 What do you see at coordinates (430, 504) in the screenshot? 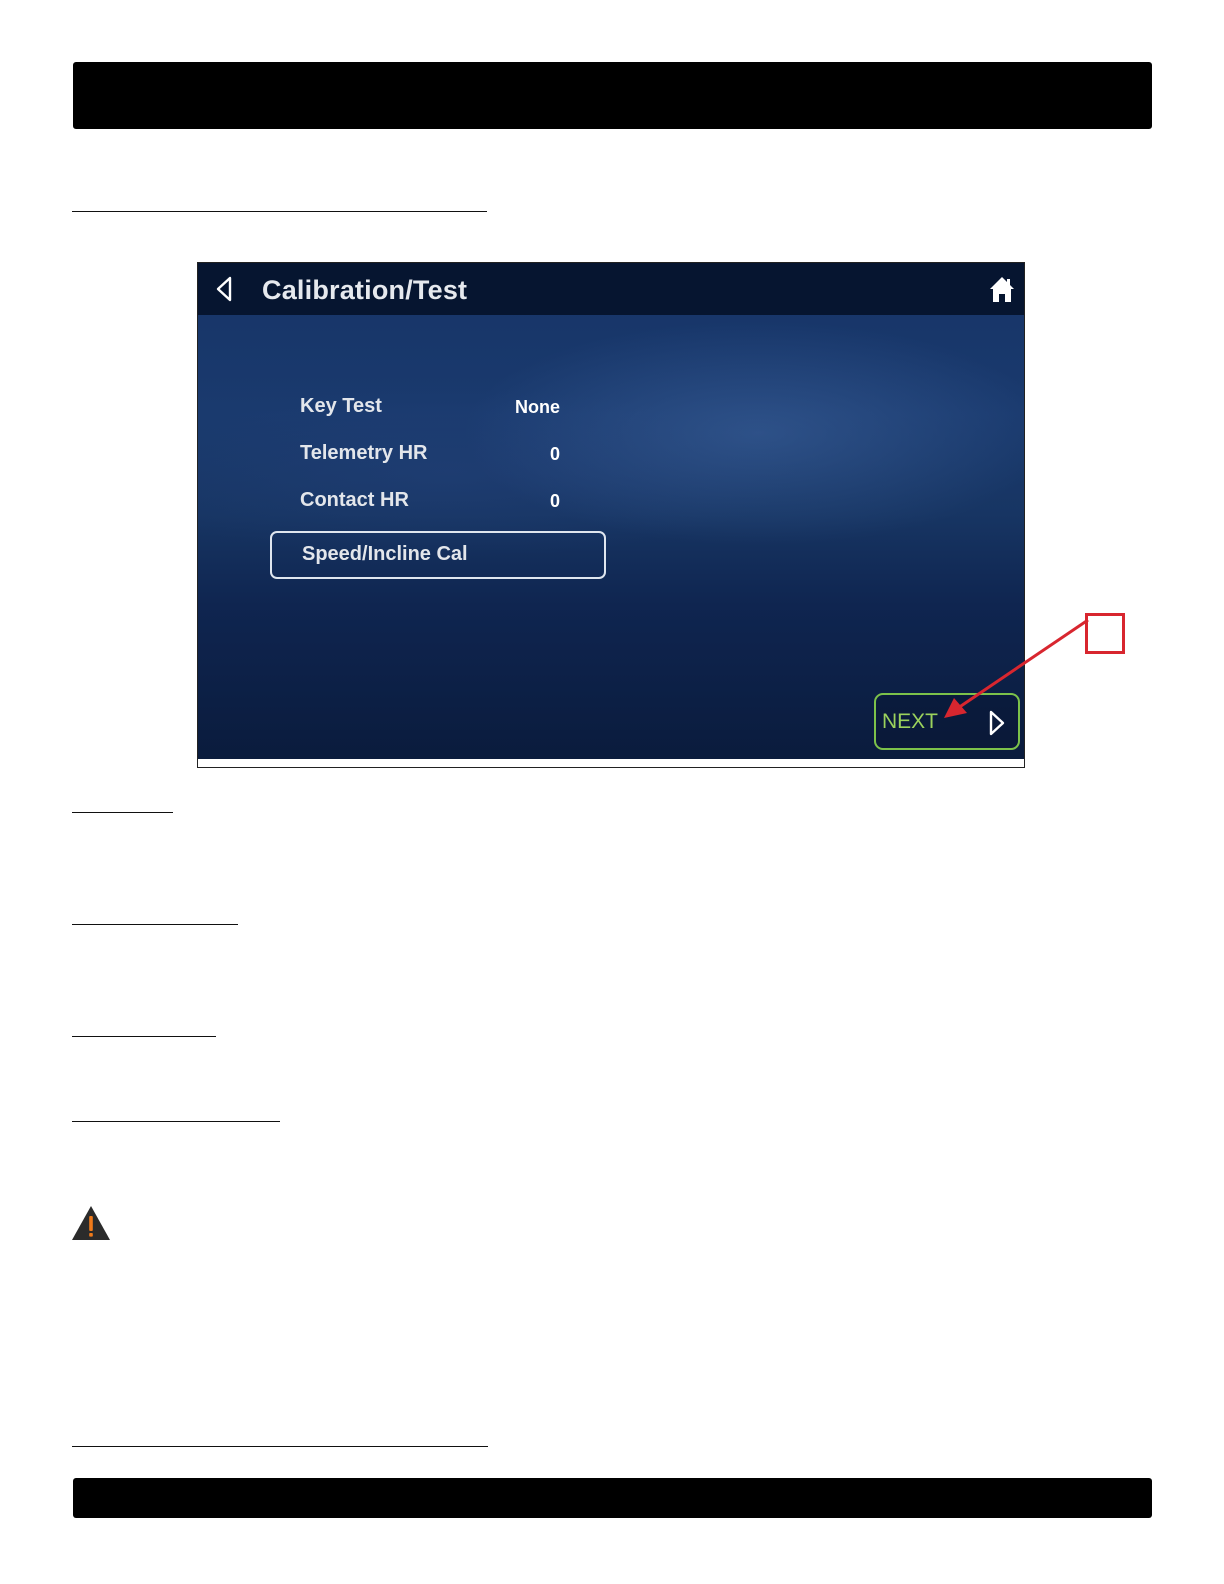
I see `menu-item-contact-hr: Contact HR 0` at bounding box center [430, 504].